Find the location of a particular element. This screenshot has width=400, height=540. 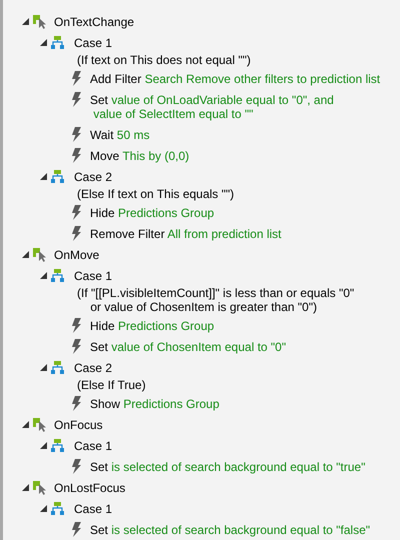

event-name: OnLostFocus is located at coordinates (90, 487).